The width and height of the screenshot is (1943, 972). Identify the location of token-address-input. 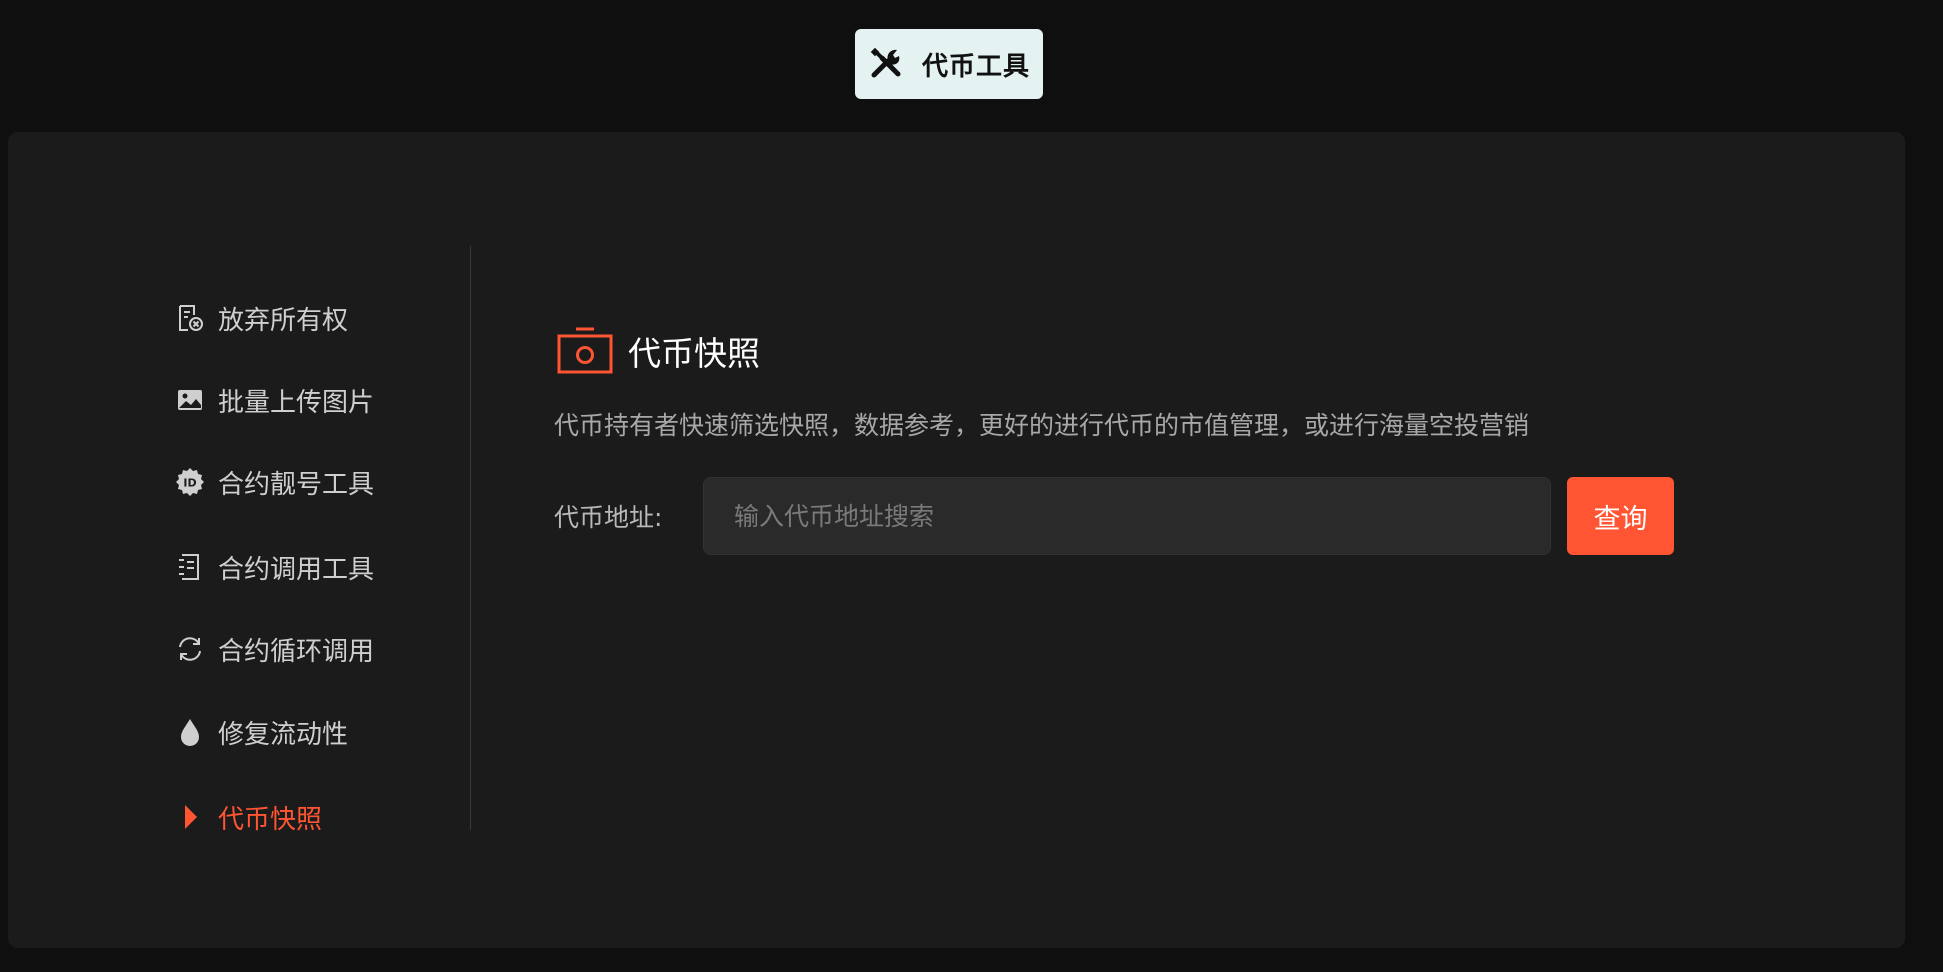
(1127, 516).